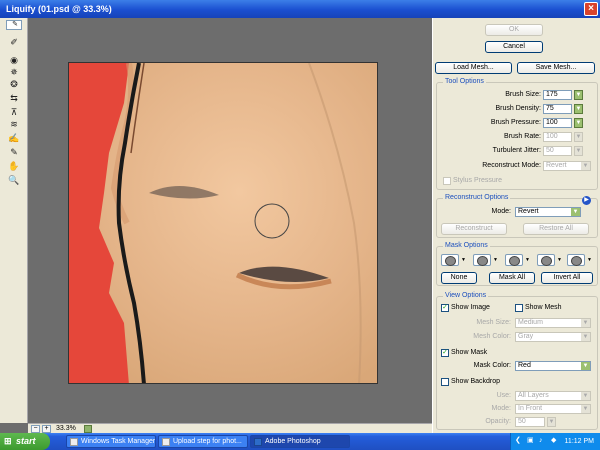 The image size is (600, 450). I want to click on hand-tool-icon: ✋, so click(14, 166).